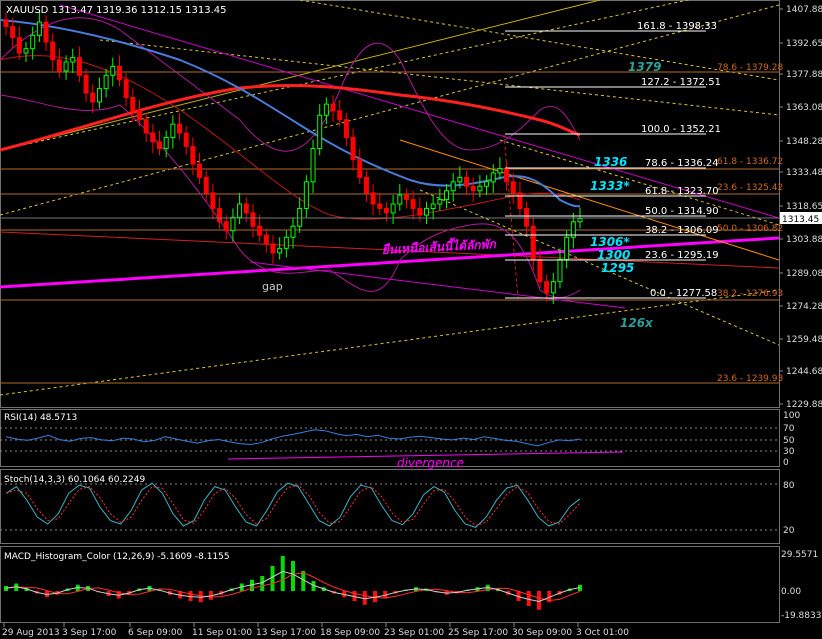 This screenshot has height=639, width=822. I want to click on price-tick-label: 1259.48, so click(804, 340).